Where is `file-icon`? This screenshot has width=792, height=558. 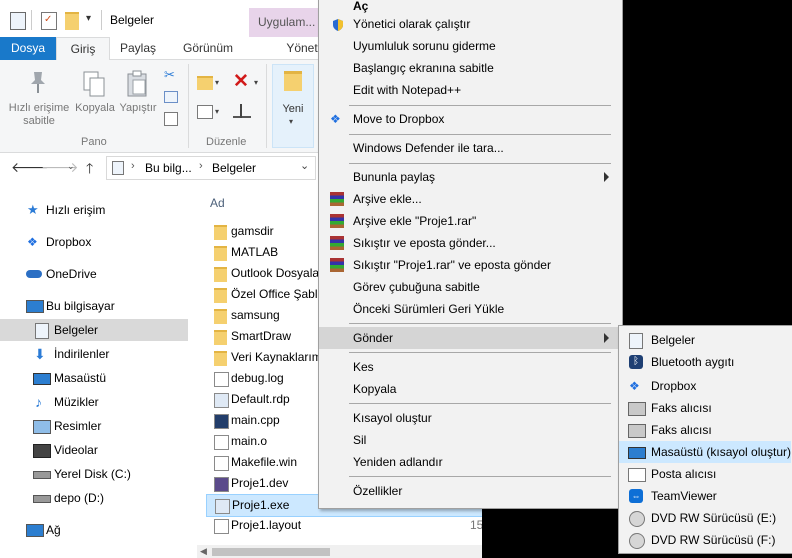 file-icon is located at coordinates (221, 463).